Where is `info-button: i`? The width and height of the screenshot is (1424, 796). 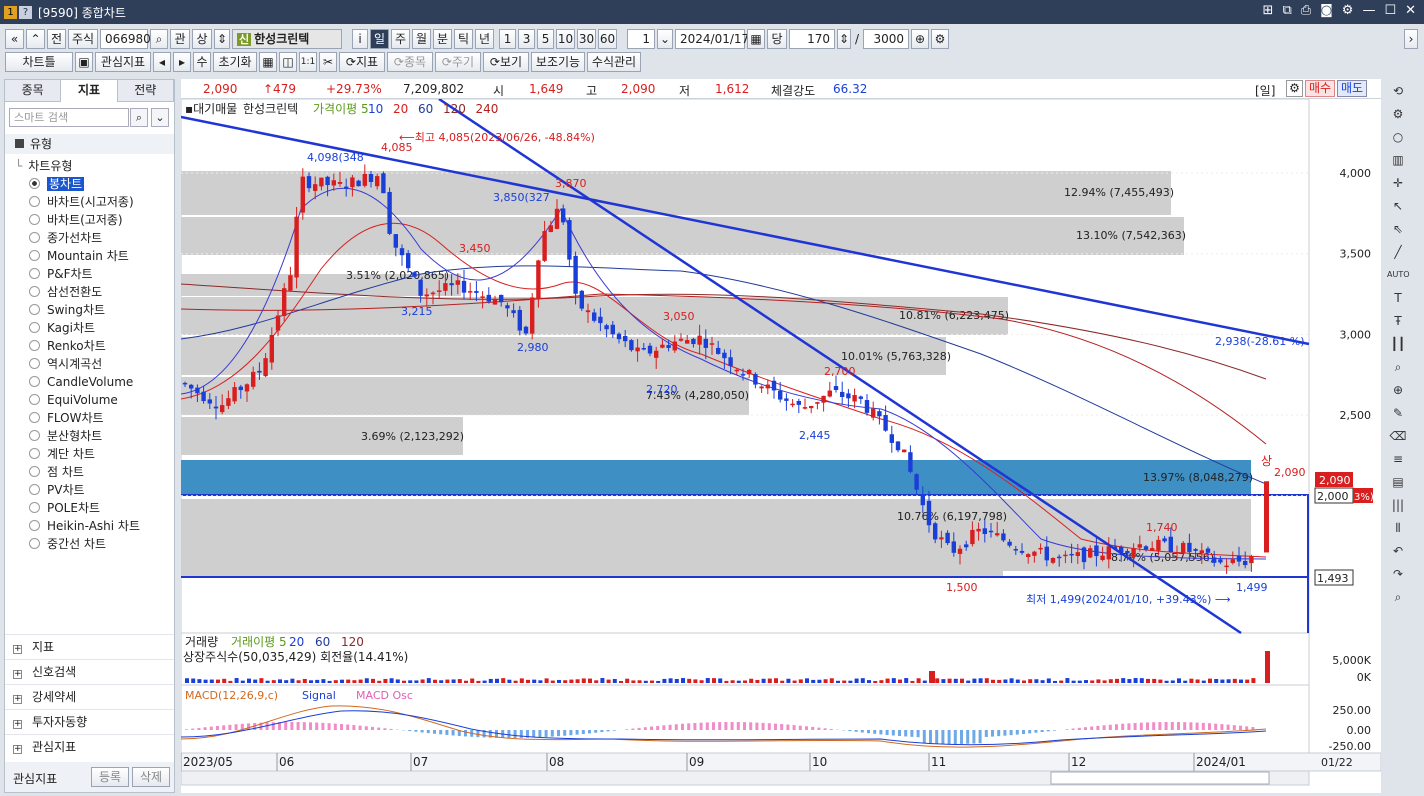 info-button: i is located at coordinates (360, 39).